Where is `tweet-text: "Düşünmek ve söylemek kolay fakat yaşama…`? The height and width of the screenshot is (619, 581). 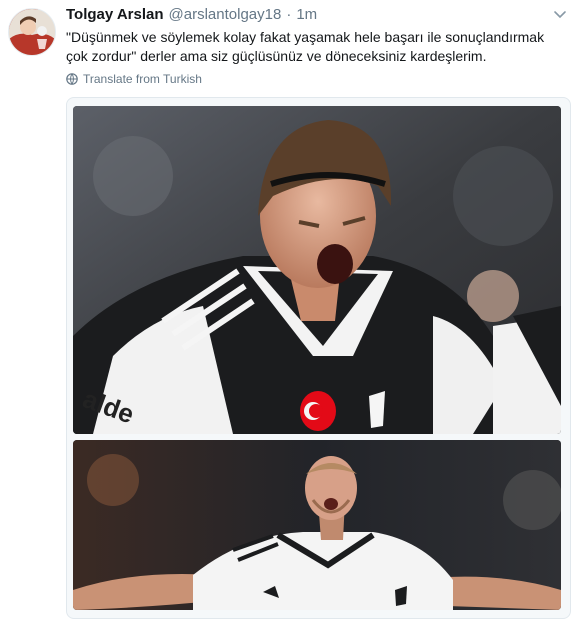
tweet-text: "Düşünmek ve söylemek kolay fakat yaşama… is located at coordinates (305, 46).